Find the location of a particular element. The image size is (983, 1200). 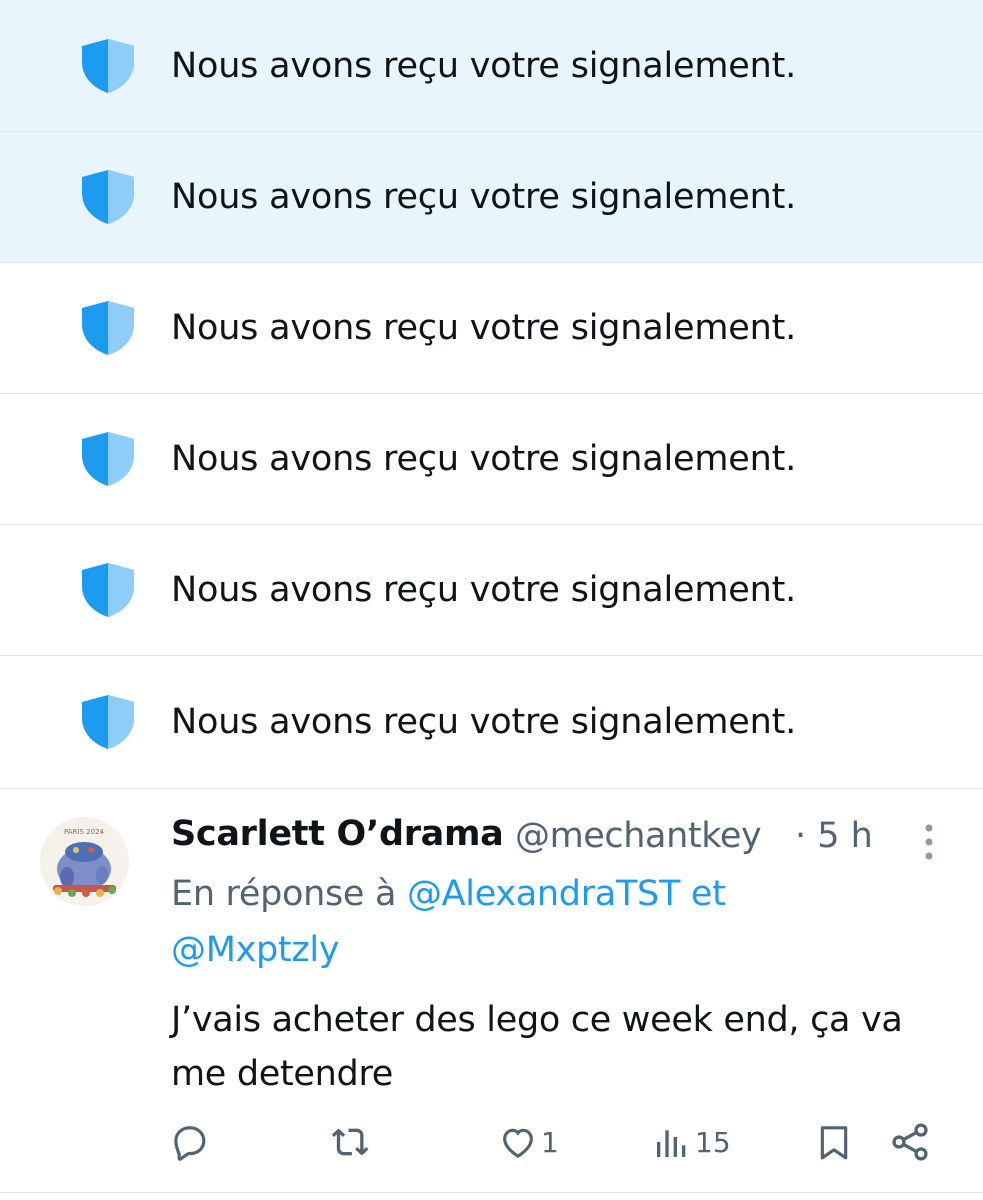

reply-icon is located at coordinates (190, 1143).